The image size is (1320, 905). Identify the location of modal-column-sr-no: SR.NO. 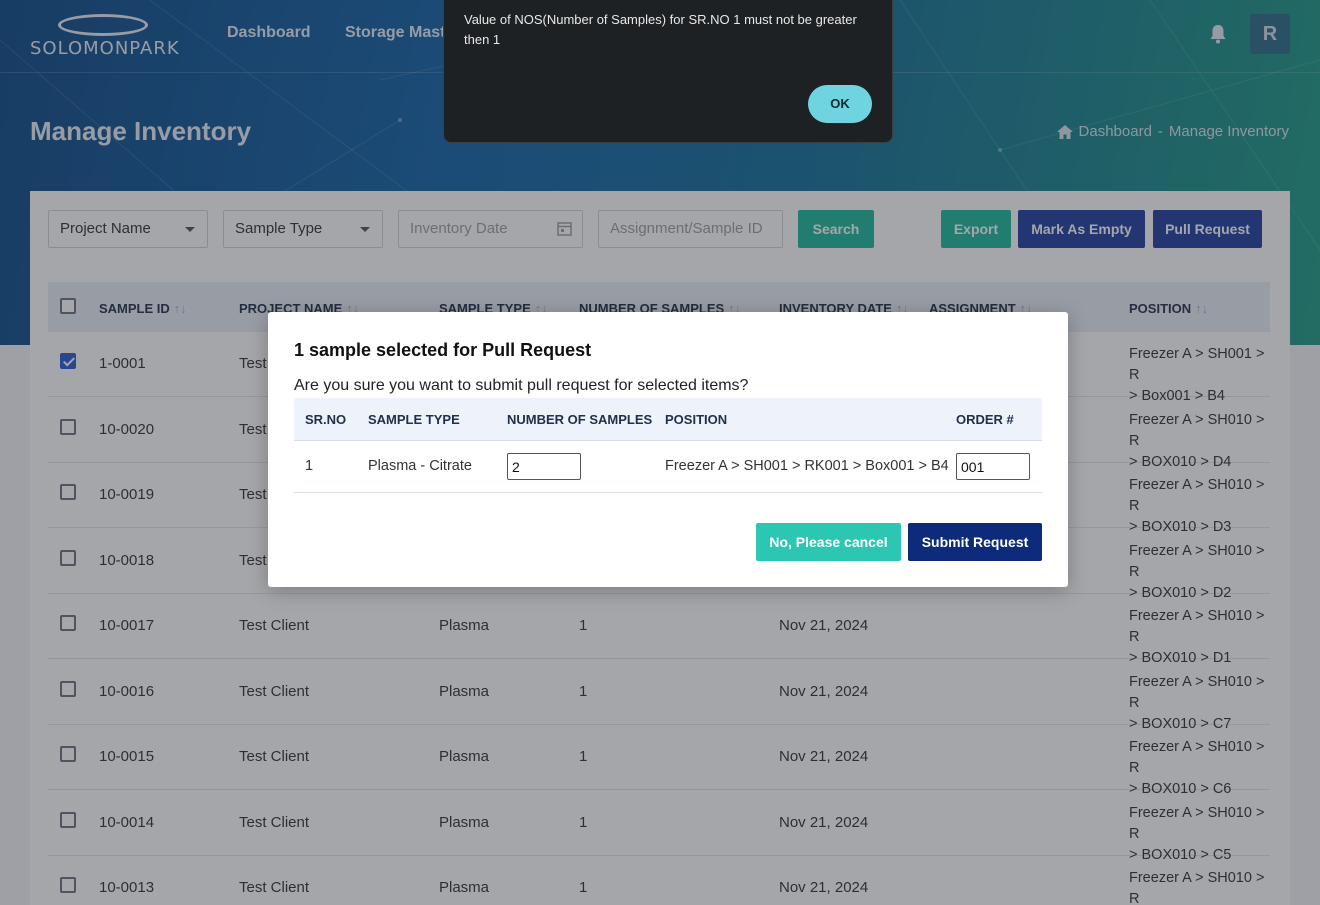
(326, 419).